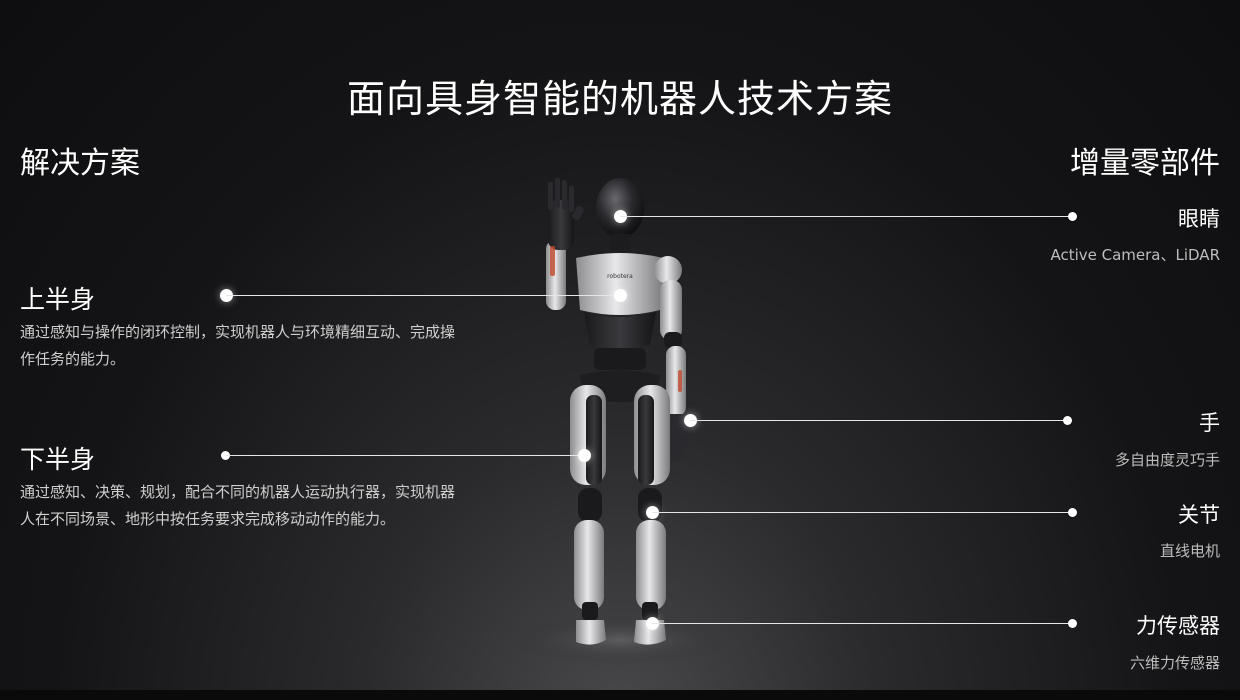 This screenshot has height=700, width=1240. What do you see at coordinates (1135, 255) in the screenshot?
I see `part-eyes-subtitle: Active Camera、LiDAR` at bounding box center [1135, 255].